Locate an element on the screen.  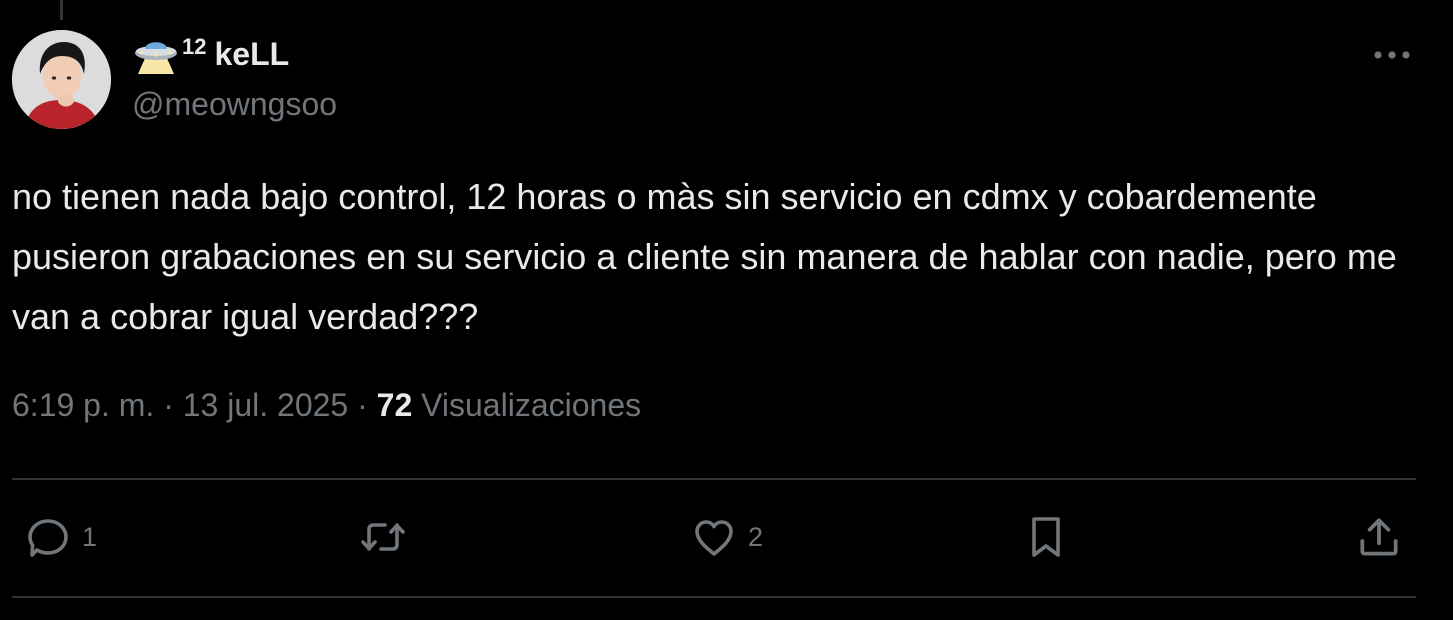
author-name-row: 12 keLL is located at coordinates (210, 54).